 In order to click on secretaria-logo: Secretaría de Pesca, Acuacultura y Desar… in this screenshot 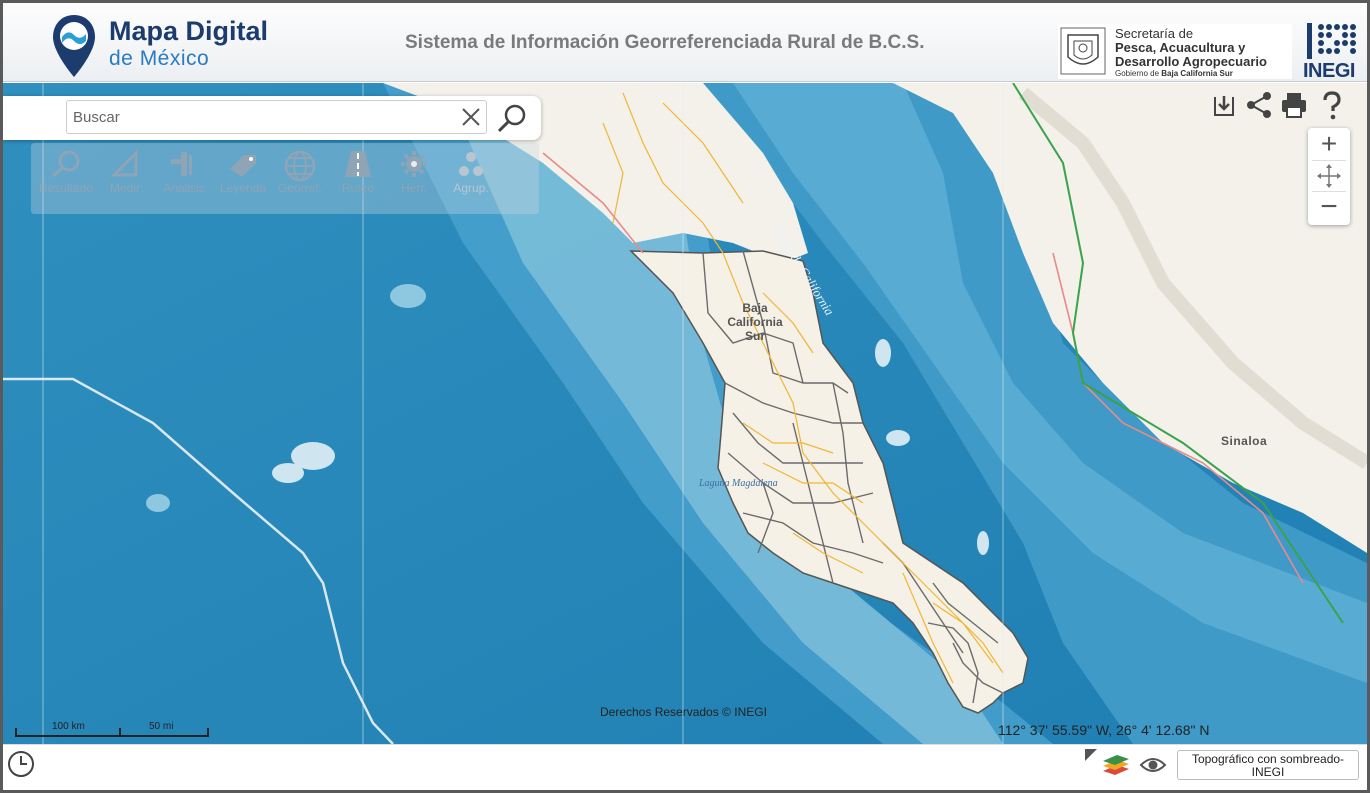, I will do `click(1175, 51)`.